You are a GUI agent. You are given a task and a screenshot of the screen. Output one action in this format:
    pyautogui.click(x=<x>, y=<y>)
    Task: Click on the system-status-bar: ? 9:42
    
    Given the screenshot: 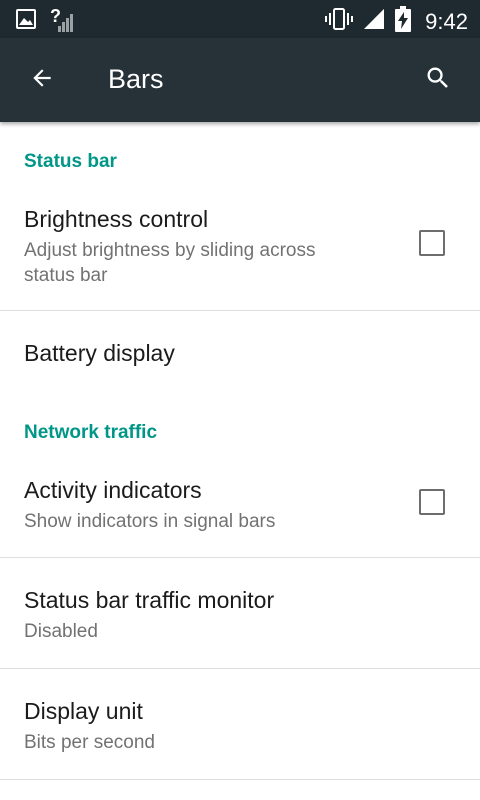 What is the action you would take?
    pyautogui.click(x=240, y=19)
    